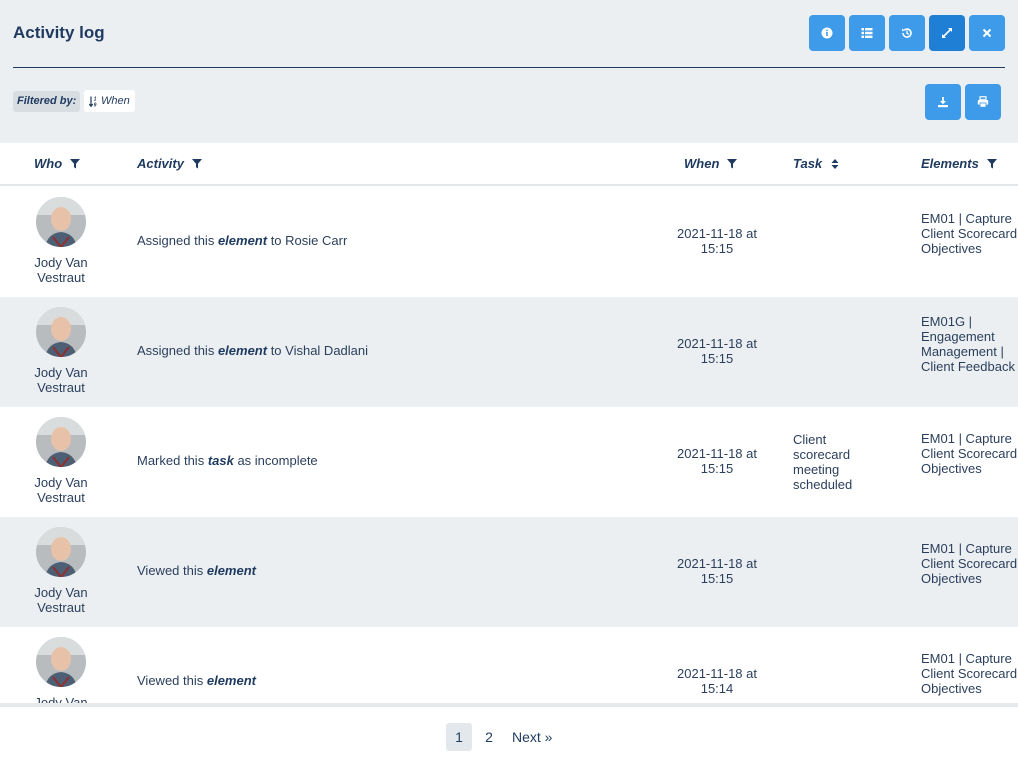 The image size is (1018, 761). I want to click on column-header-task: Task, so click(816, 163).